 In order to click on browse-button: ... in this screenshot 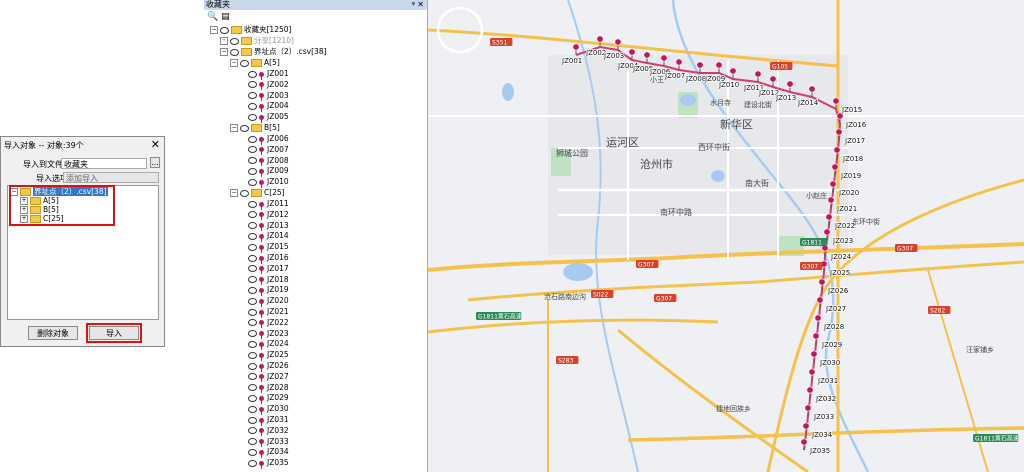, I will do `click(155, 162)`.